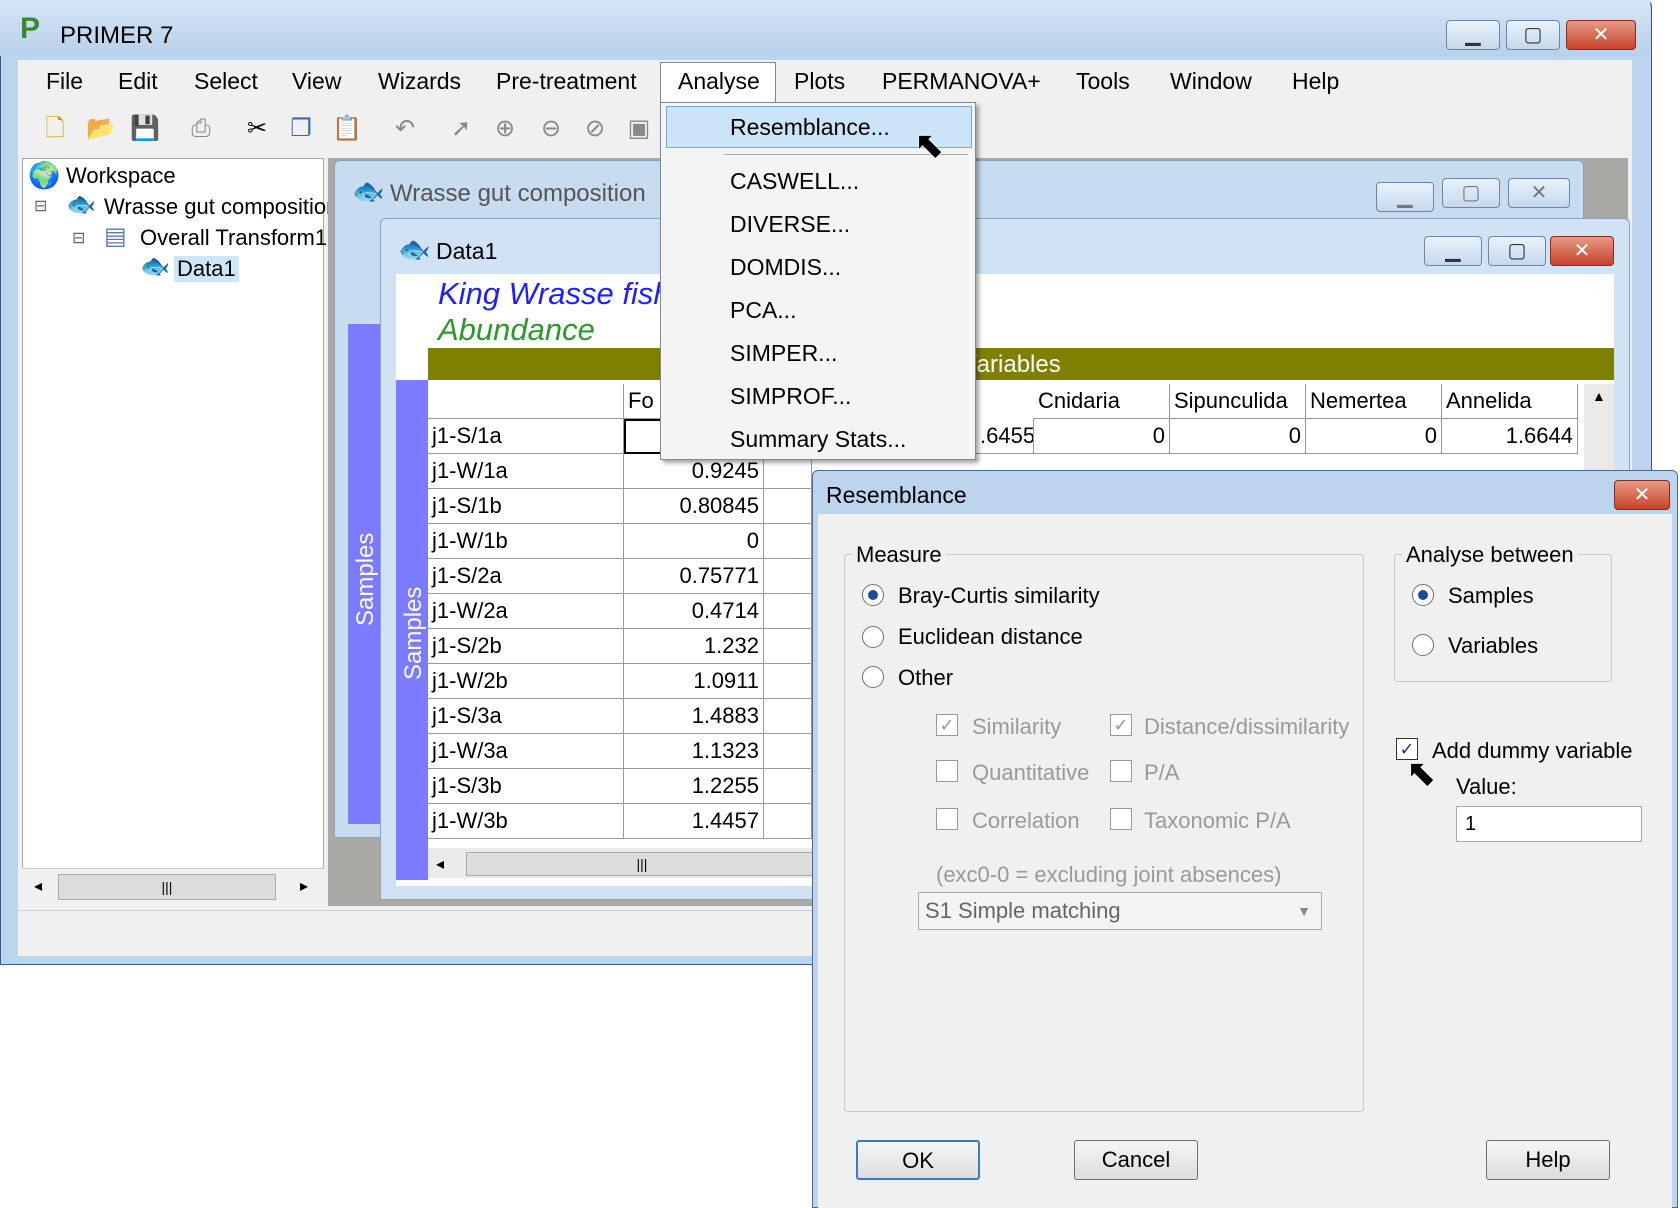 The image size is (1680, 1208). What do you see at coordinates (347, 129) in the screenshot?
I see `paste-icon: 📋` at bounding box center [347, 129].